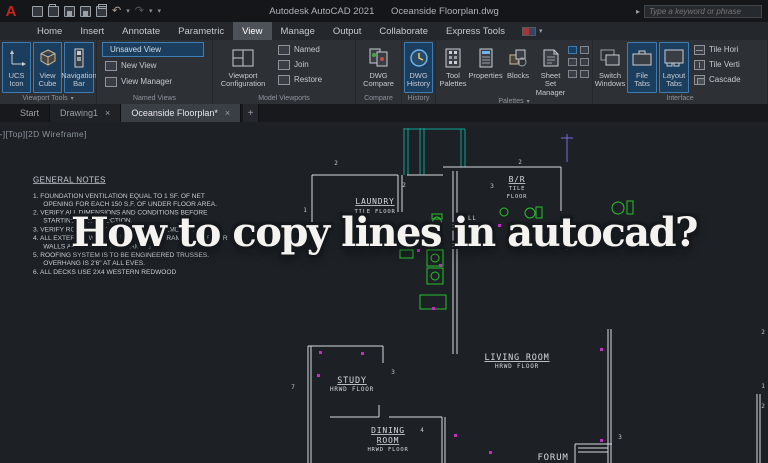 Image resolution: width=768 pixels, height=463 pixels. I want to click on plot-icon, so click(101, 10).